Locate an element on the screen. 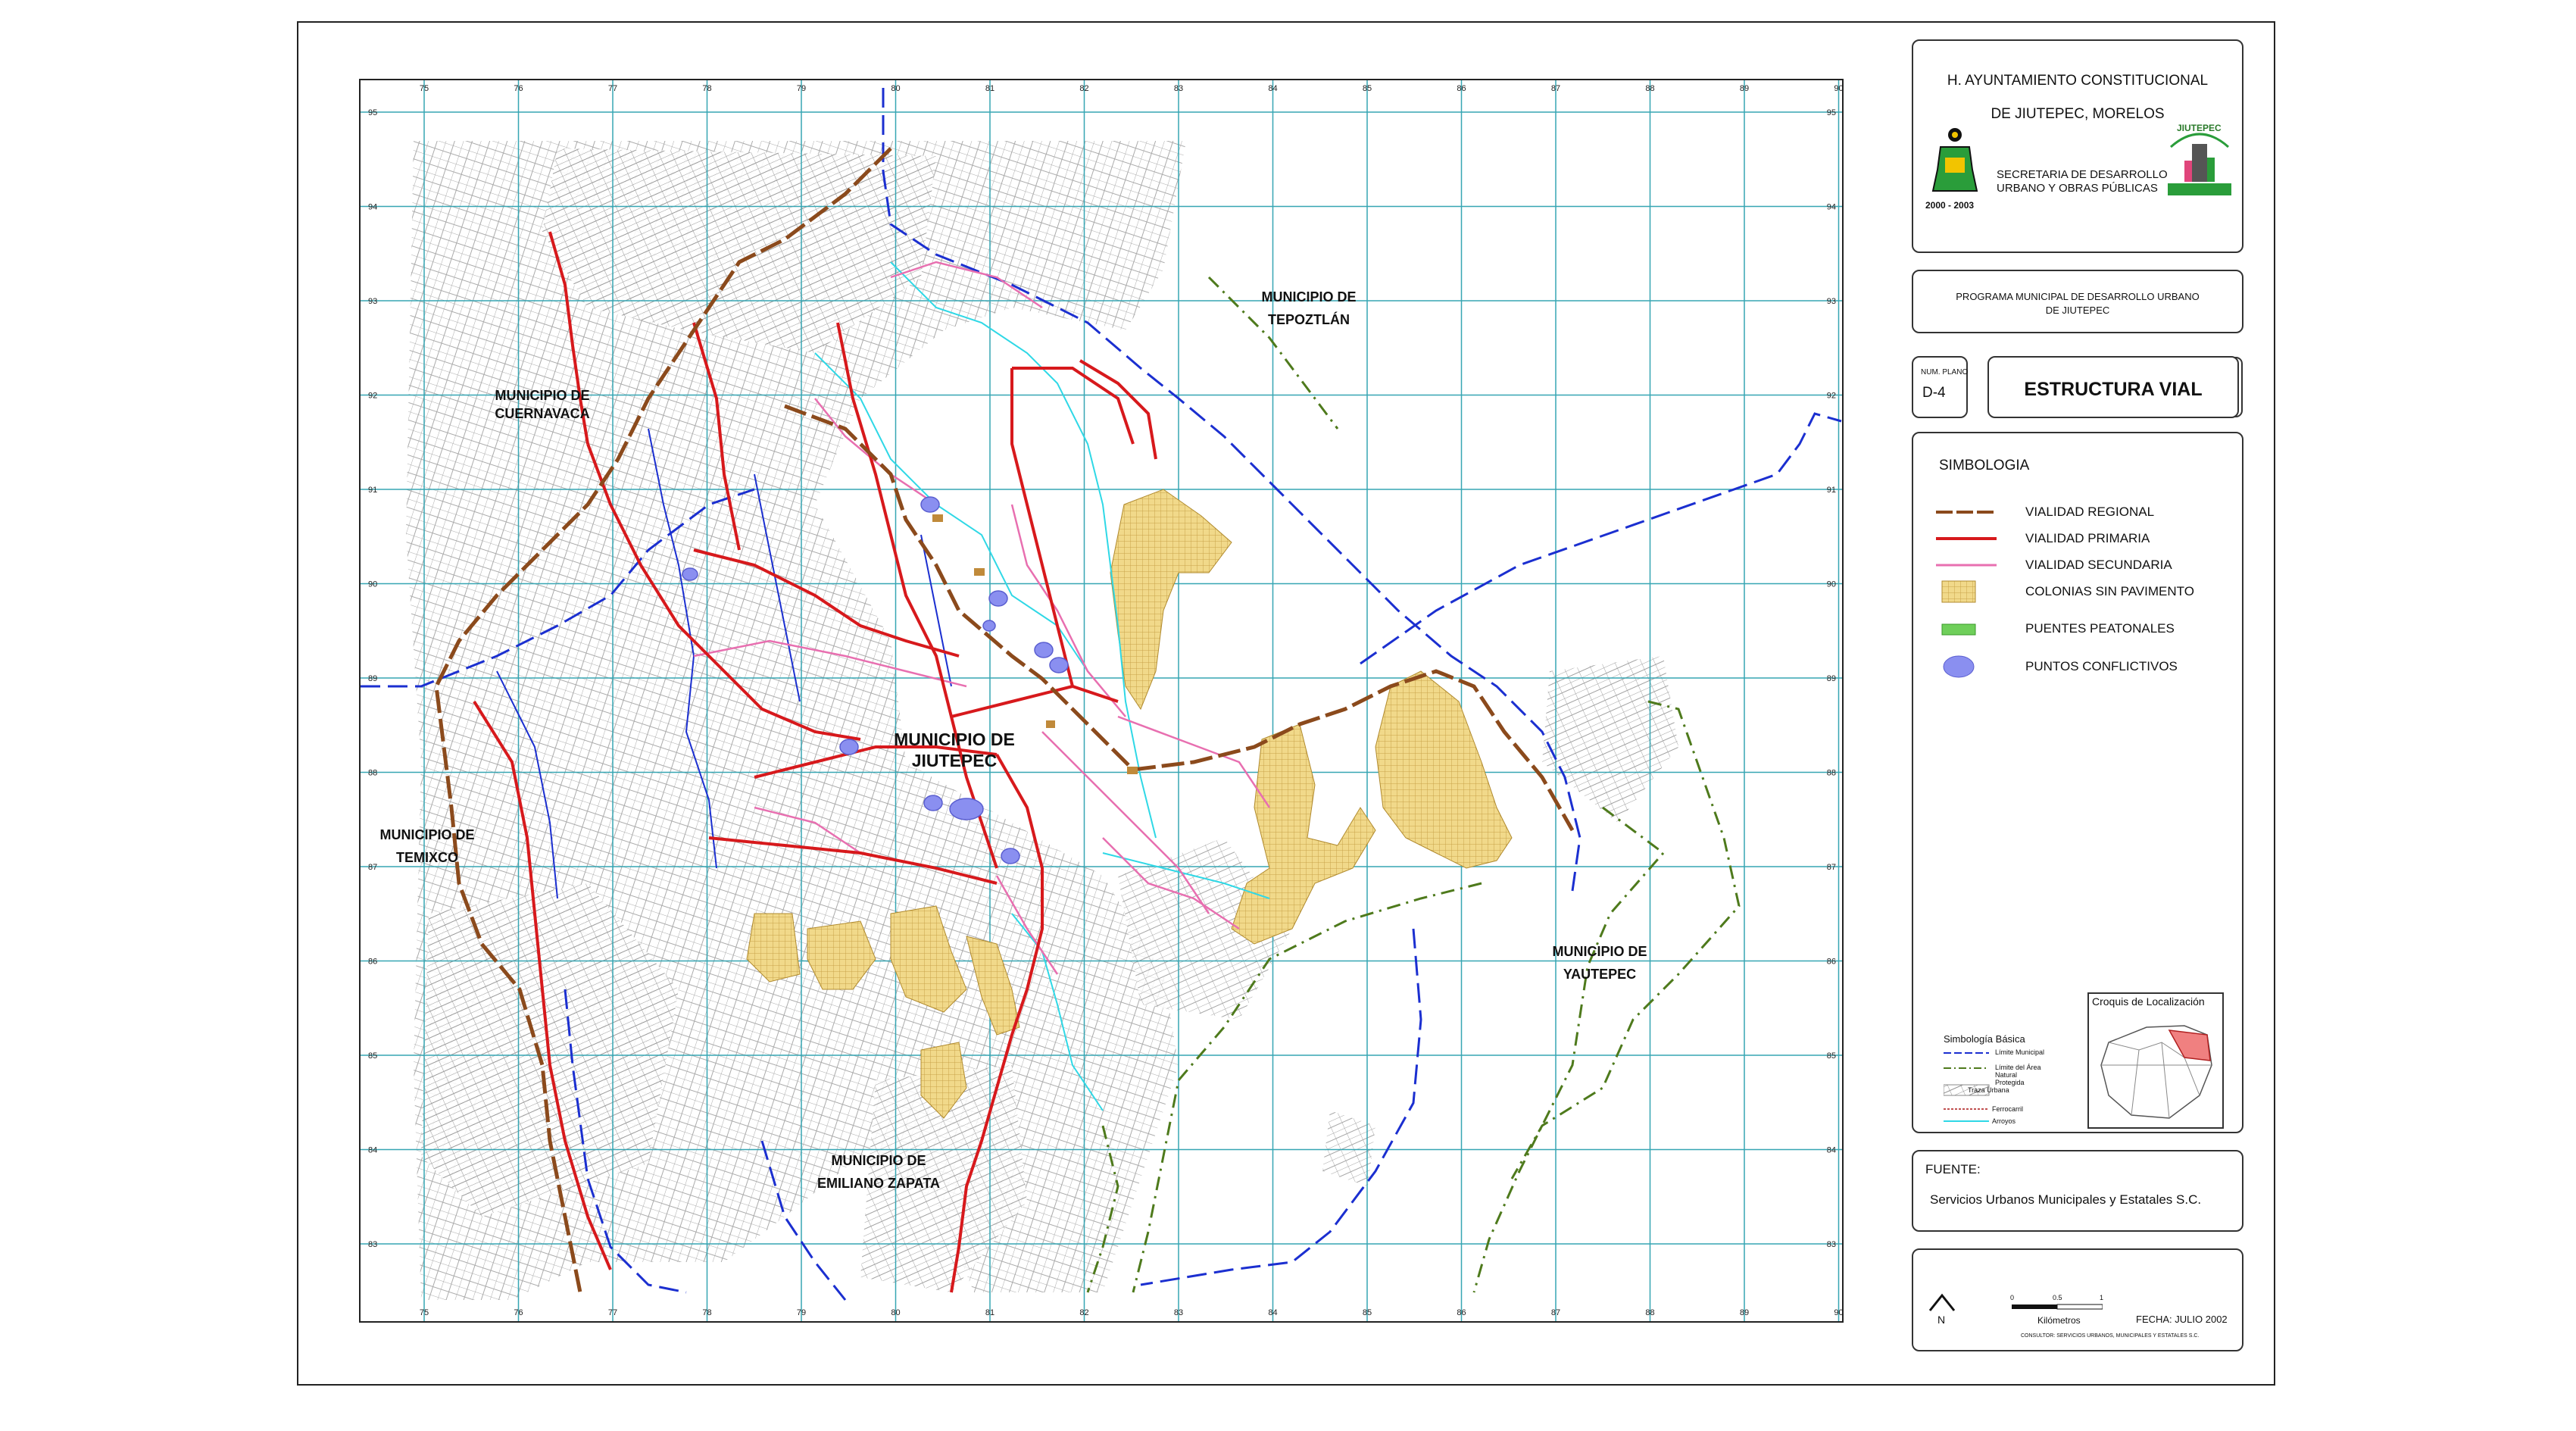 This screenshot has height=1431, width=2576. scale-unit: Kilómetros is located at coordinates (2059, 1320).